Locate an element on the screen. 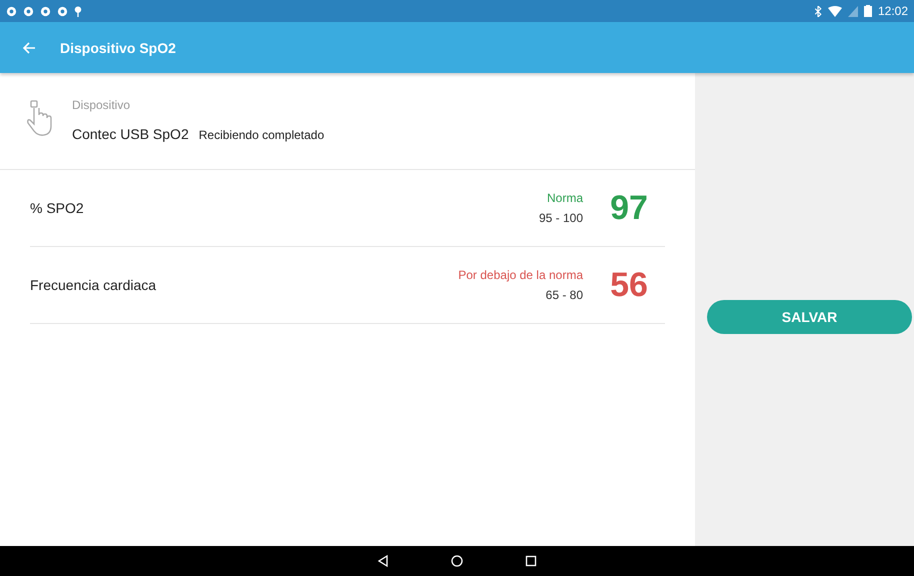 The image size is (914, 576). measurement-value: 97 is located at coordinates (629, 208).